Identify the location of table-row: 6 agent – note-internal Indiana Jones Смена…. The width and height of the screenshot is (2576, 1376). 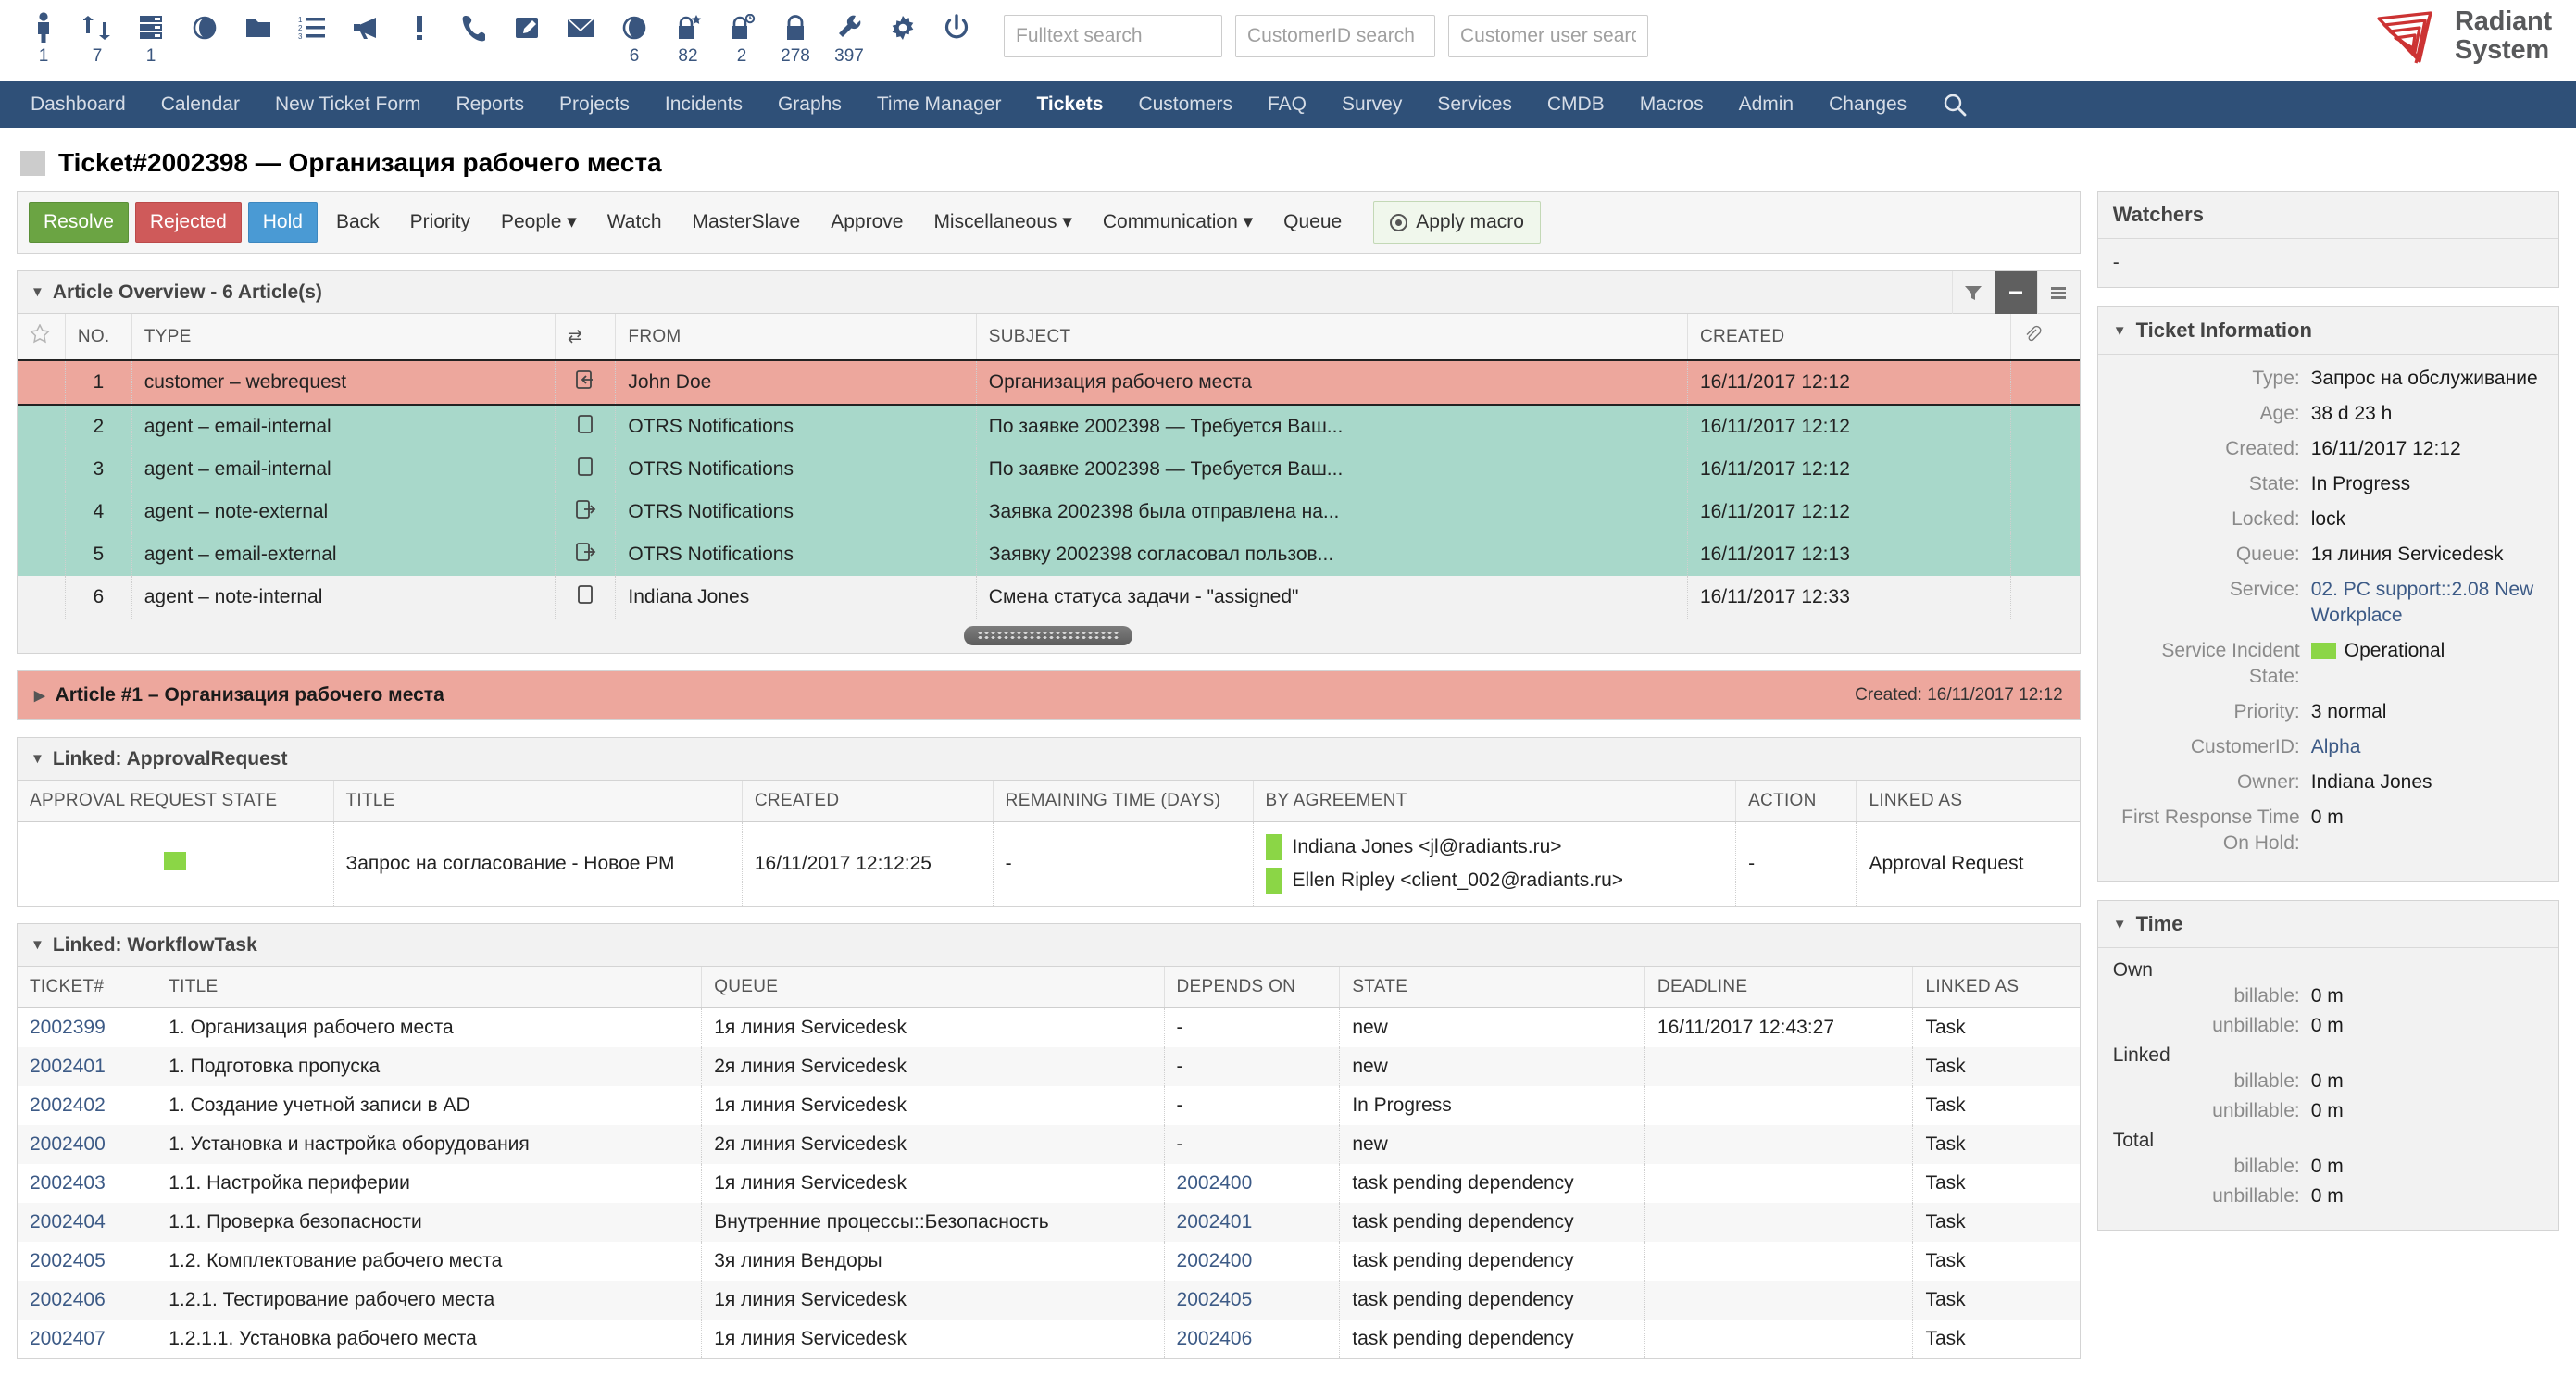
(1049, 597).